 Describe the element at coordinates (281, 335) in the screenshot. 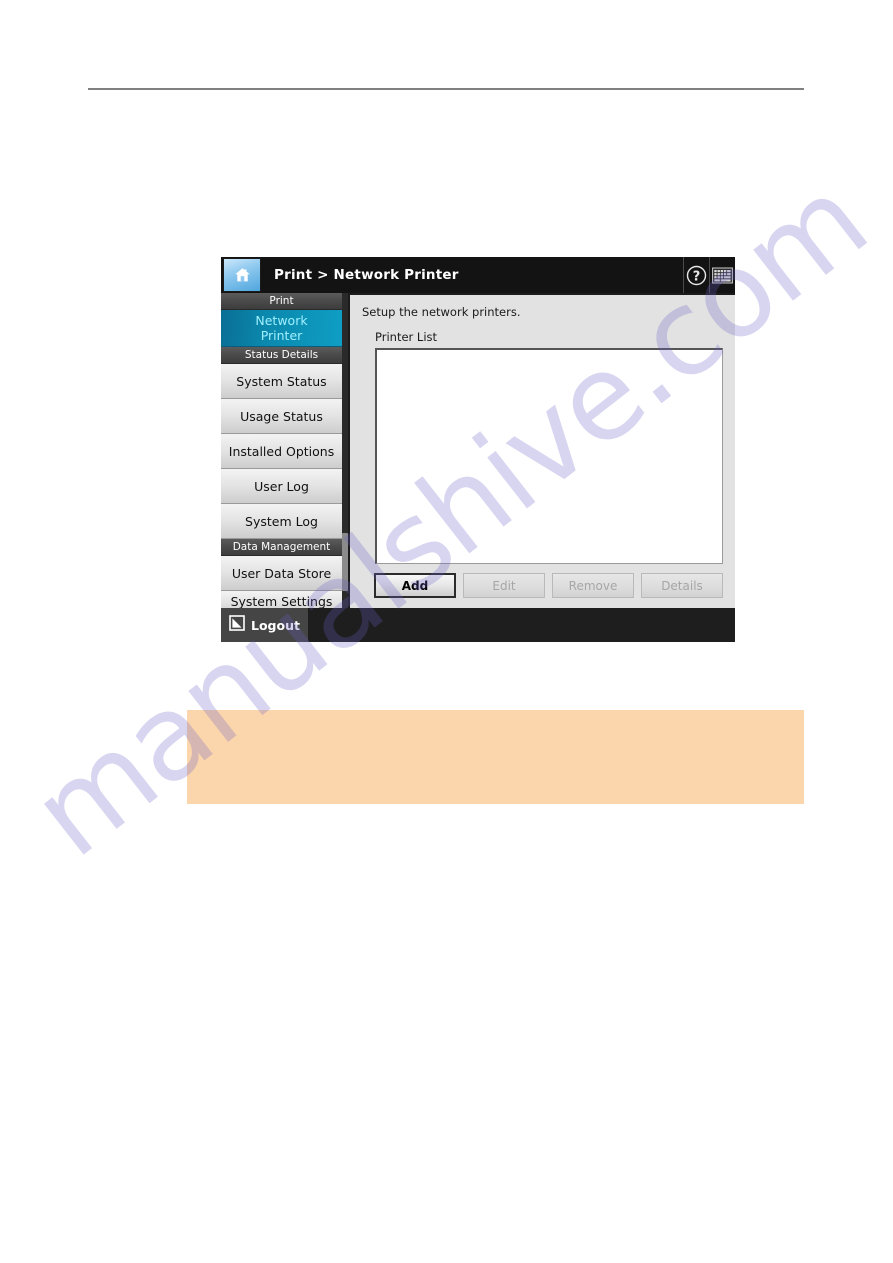

I see `sidebar-item-label-line2: Printer` at that location.